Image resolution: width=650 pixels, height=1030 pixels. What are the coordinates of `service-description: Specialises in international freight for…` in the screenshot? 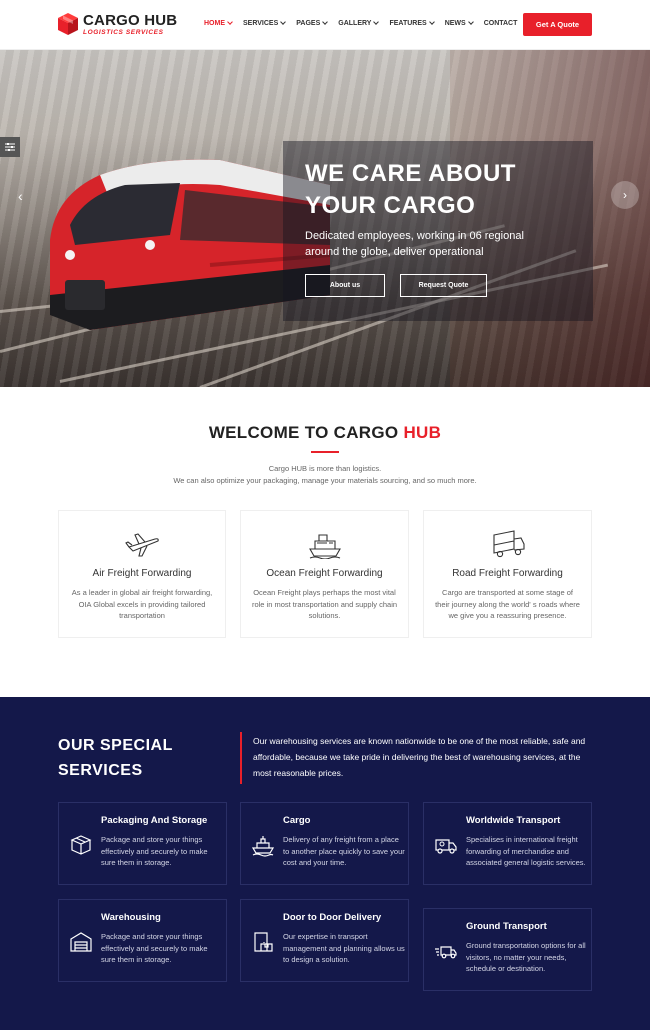 It's located at (526, 851).